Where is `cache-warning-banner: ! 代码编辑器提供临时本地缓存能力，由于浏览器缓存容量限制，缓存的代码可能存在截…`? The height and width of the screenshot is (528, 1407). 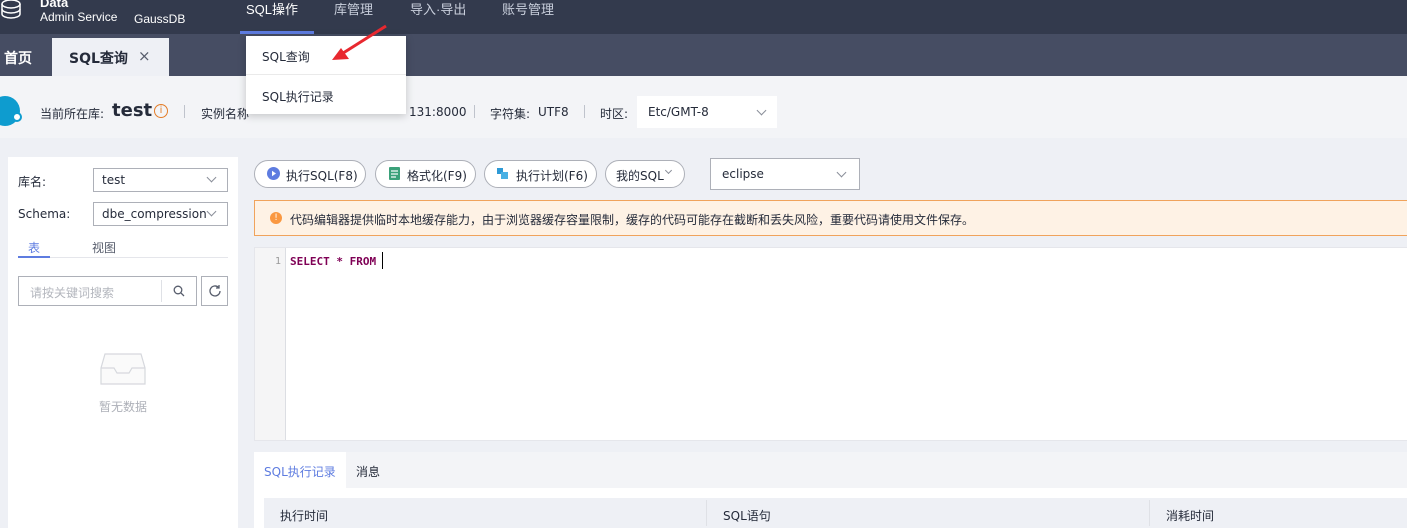
cache-warning-banner: ! 代码编辑器提供临时本地缓存能力，由于浏览器缓存容量限制，缓存的代码可能存在截… is located at coordinates (830, 218).